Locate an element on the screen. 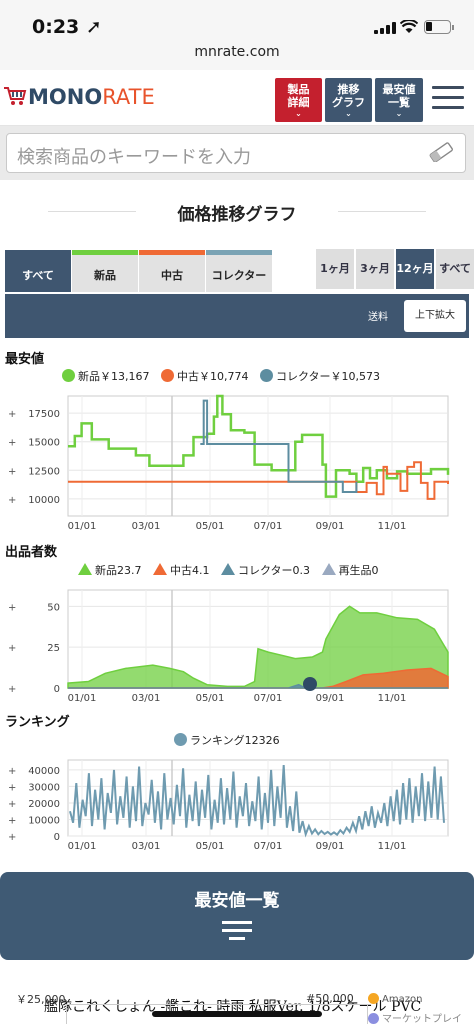 The image size is (474, 1025). period-12-month-tab: 12ヶ月 is located at coordinates (415, 269).